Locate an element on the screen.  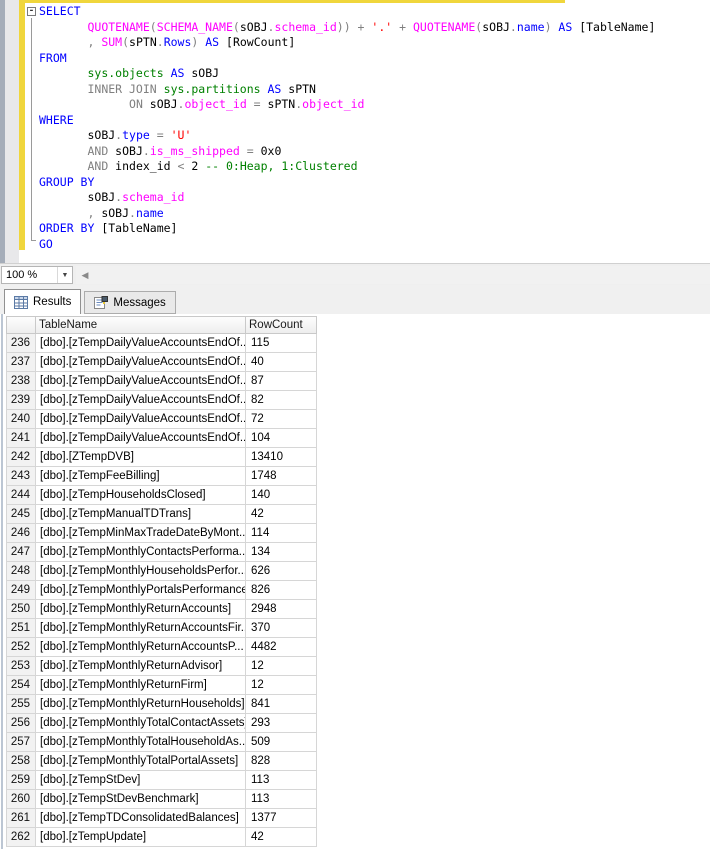
results-pane-edge is located at coordinates (2, 581).